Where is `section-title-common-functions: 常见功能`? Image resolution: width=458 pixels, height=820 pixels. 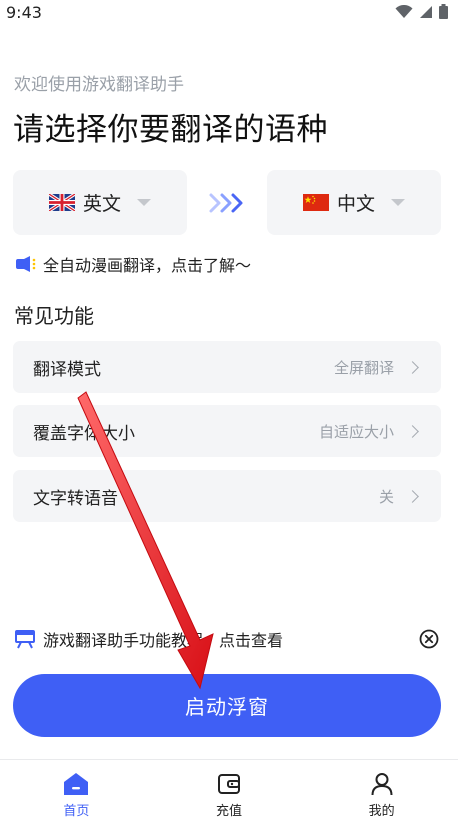
section-title-common-functions: 常见功能 is located at coordinates (54, 316).